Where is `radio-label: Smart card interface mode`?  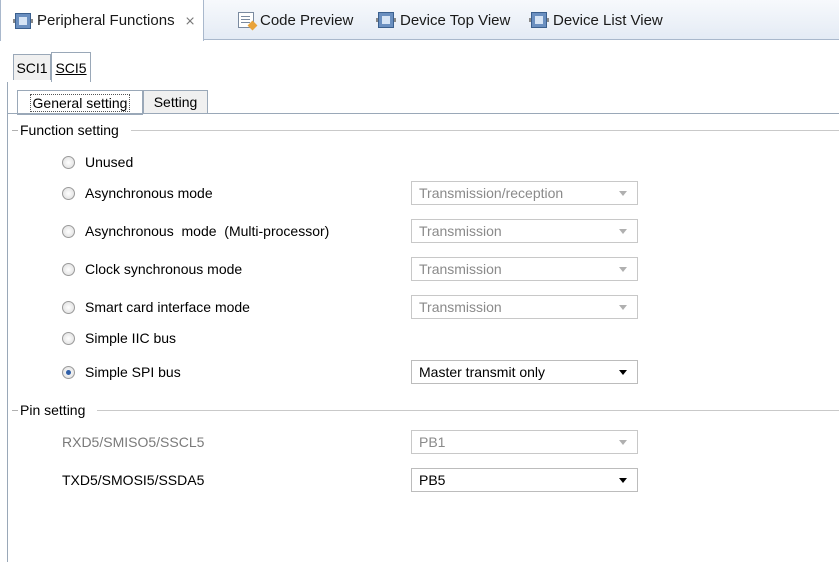
radio-label: Smart card interface mode is located at coordinates (167, 307).